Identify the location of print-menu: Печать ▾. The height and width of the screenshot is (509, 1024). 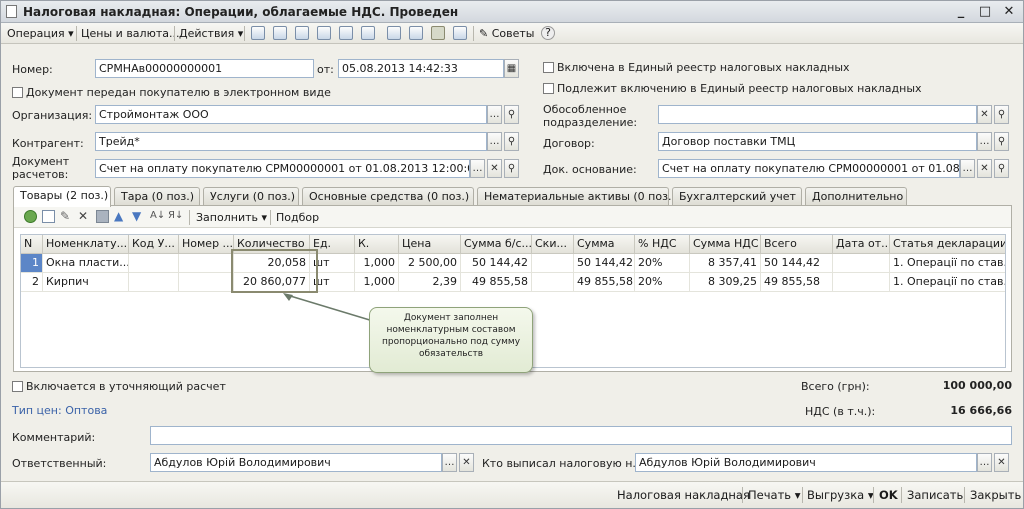
(774, 495).